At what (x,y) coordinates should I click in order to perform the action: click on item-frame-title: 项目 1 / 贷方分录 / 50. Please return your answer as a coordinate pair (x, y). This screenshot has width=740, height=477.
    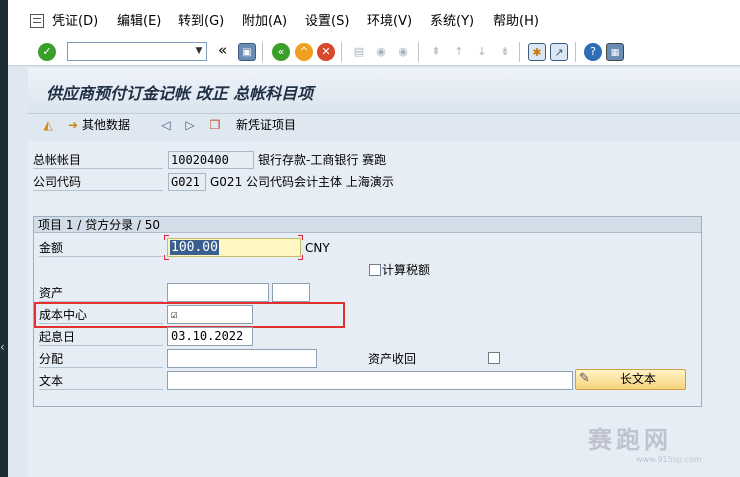
    Looking at the image, I should click on (367, 225).